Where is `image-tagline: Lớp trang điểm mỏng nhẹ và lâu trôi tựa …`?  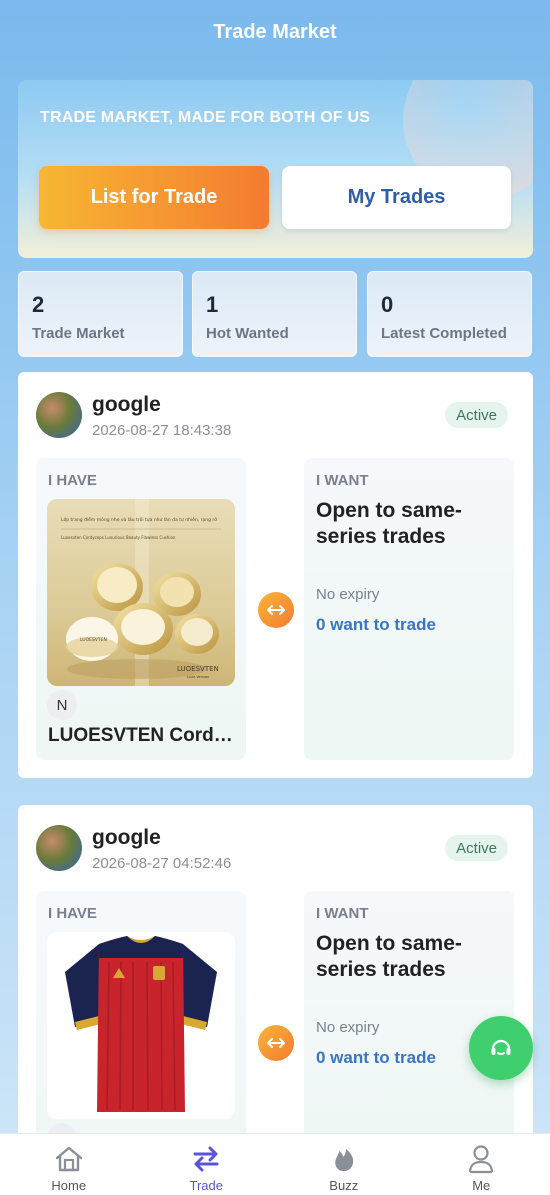
image-tagline: Lớp trang điểm mỏng nhẹ và lâu trôi tựa … is located at coordinates (139, 519).